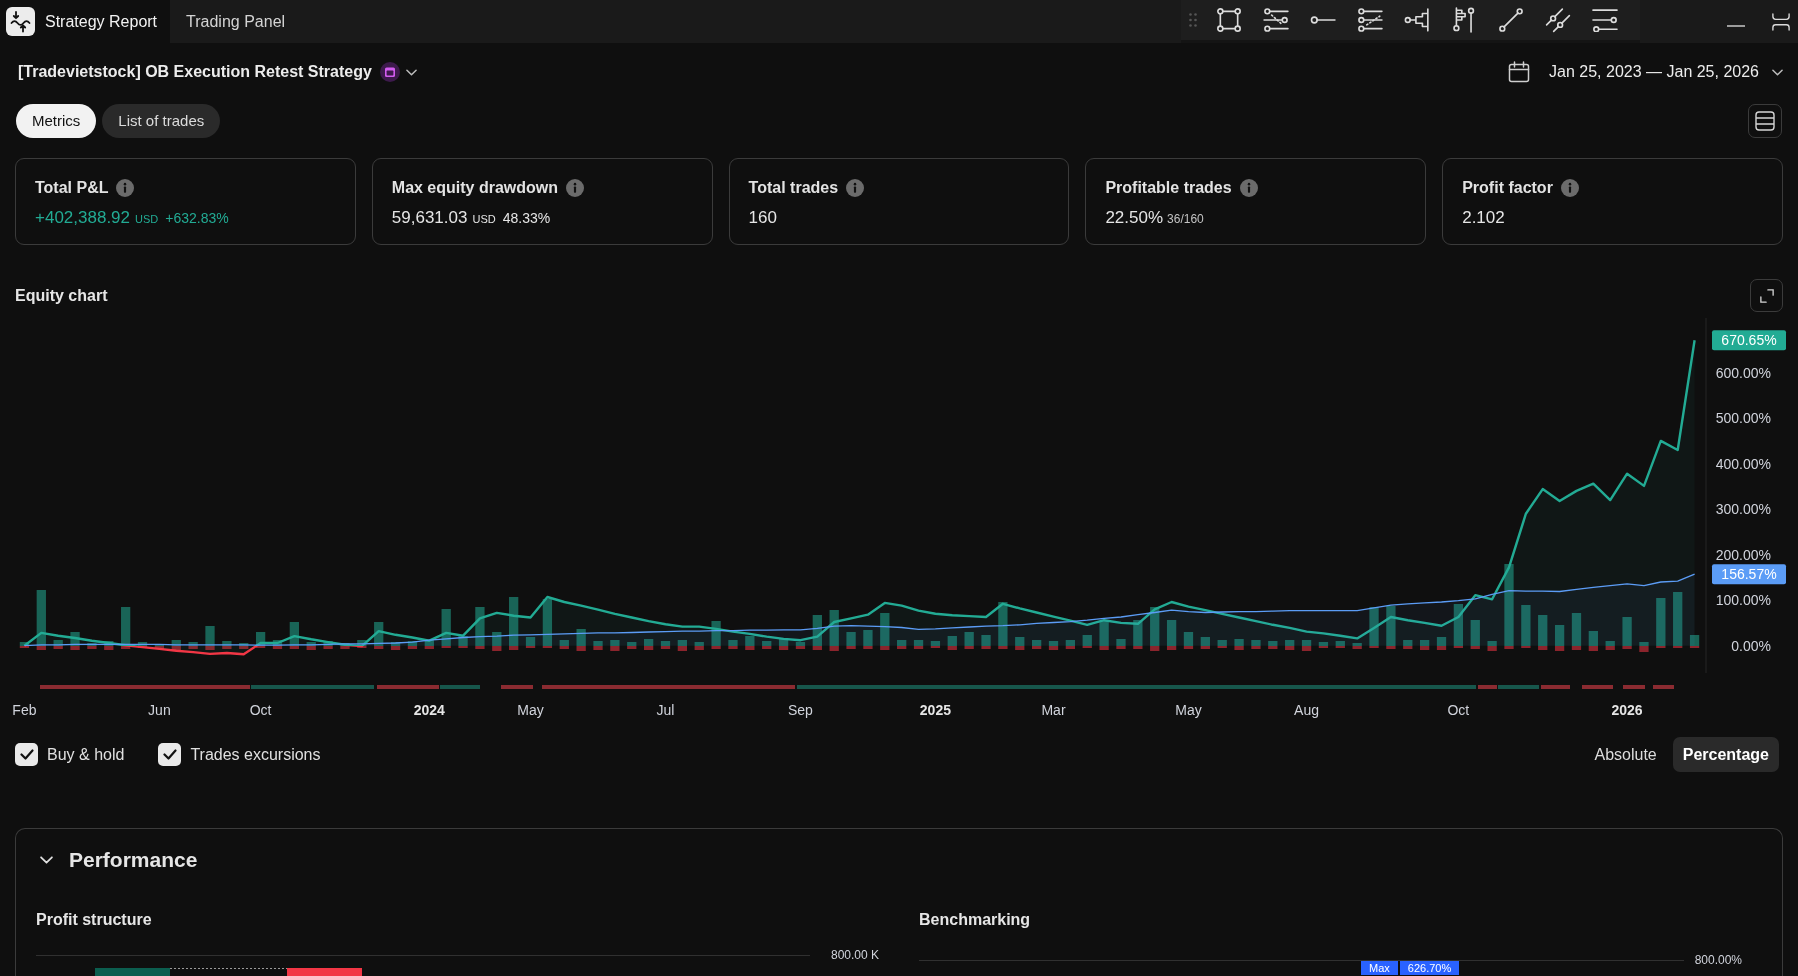  Describe the element at coordinates (1134, 218) in the screenshot. I see `metric-value: 22.50%` at that location.